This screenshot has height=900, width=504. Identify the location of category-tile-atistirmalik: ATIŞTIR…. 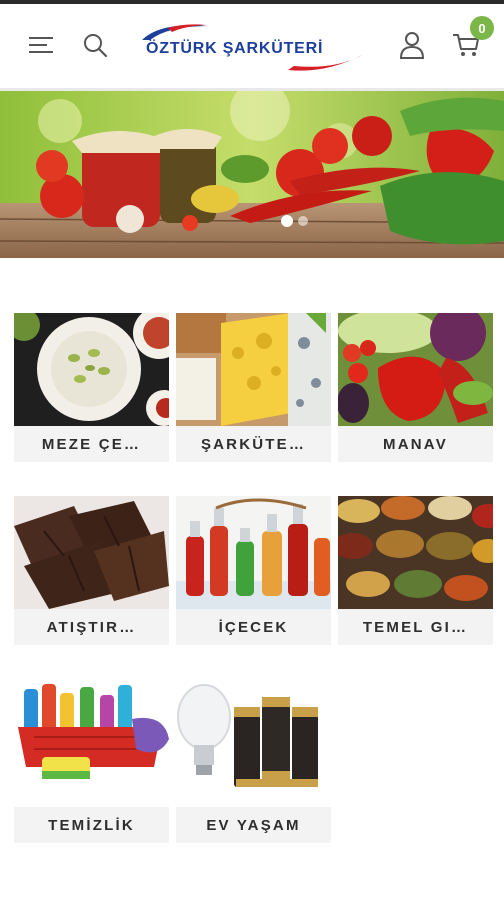
(91, 570).